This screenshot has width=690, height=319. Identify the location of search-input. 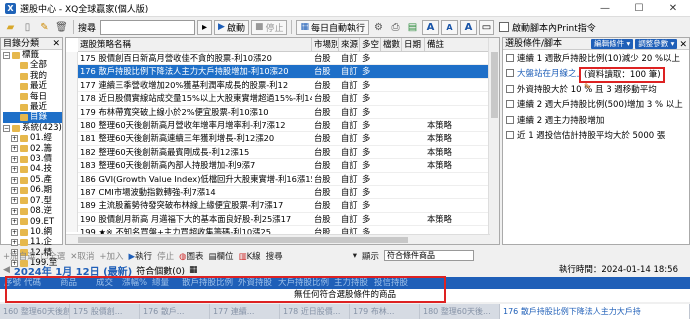
(148, 27).